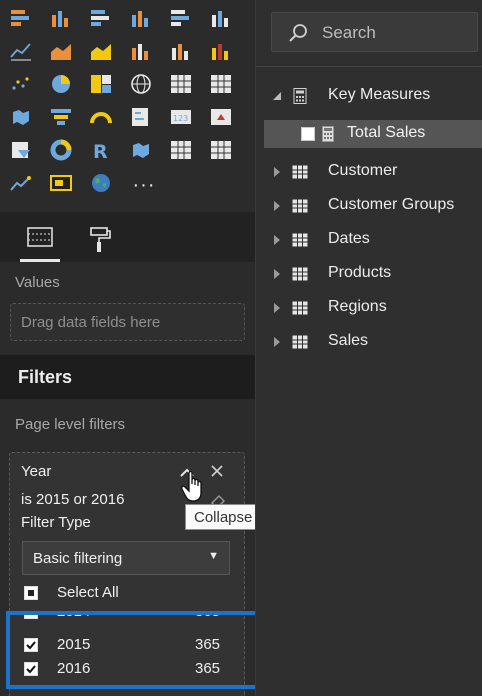 The image size is (482, 696). What do you see at coordinates (348, 340) in the screenshot?
I see `table-label: Sales` at bounding box center [348, 340].